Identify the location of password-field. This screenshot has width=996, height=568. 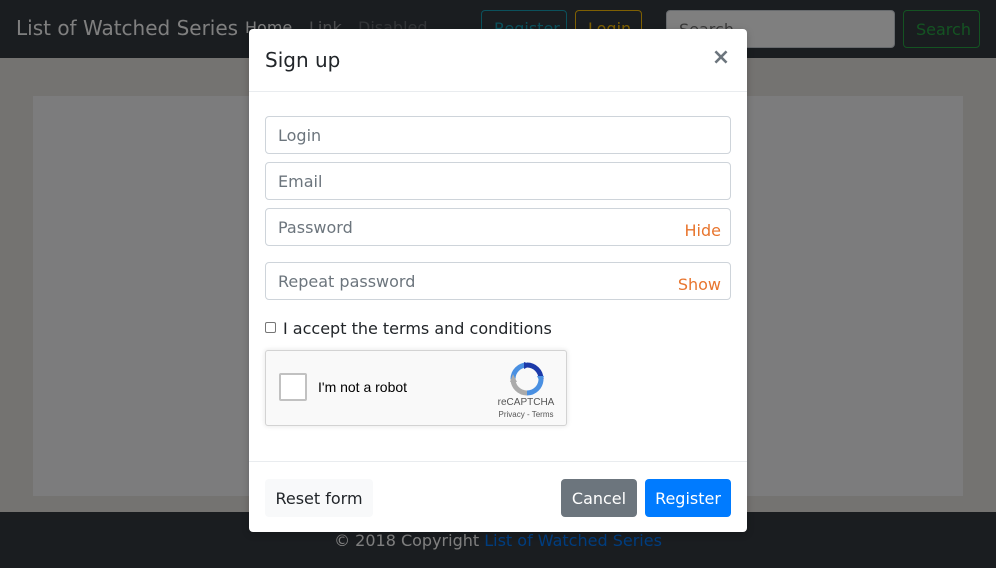
(498, 227).